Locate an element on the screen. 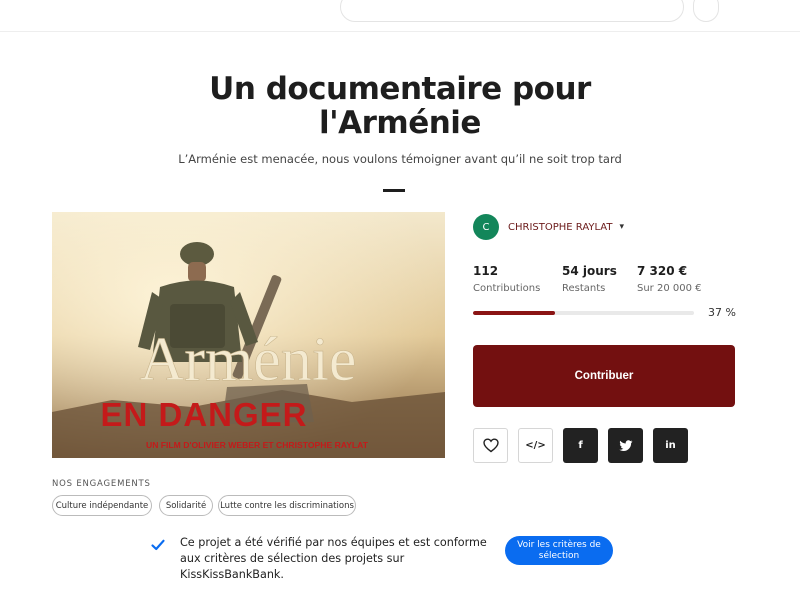 The width and height of the screenshot is (800, 600). contribute-button: Contribuer is located at coordinates (604, 376).